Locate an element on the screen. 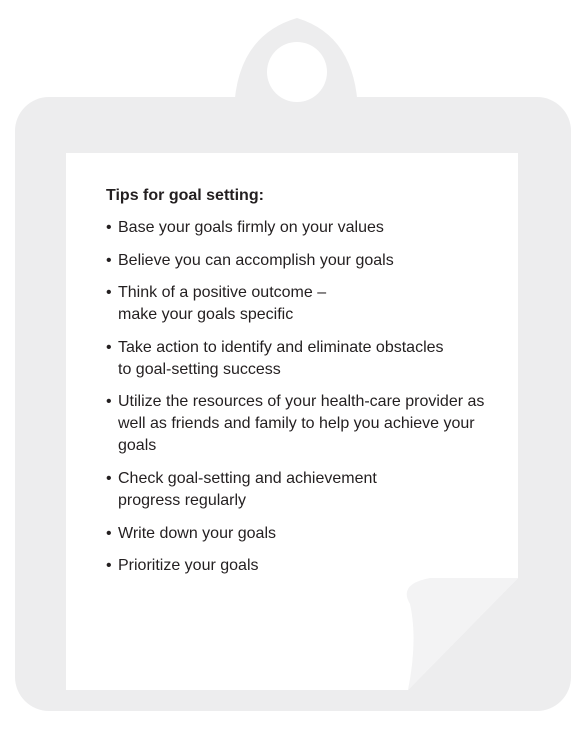  tip-item: • Base your goals firmly on your values is located at coordinates (316, 228).